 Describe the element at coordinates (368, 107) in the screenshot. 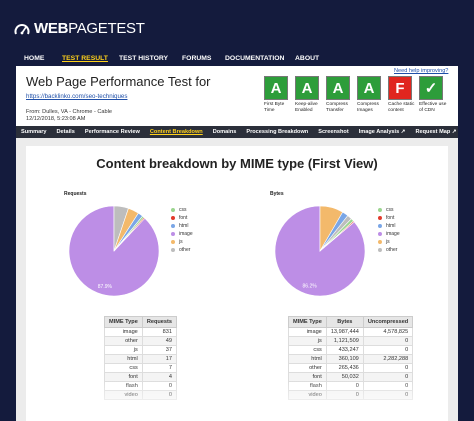

I see `grade-label: Compress Images` at that location.